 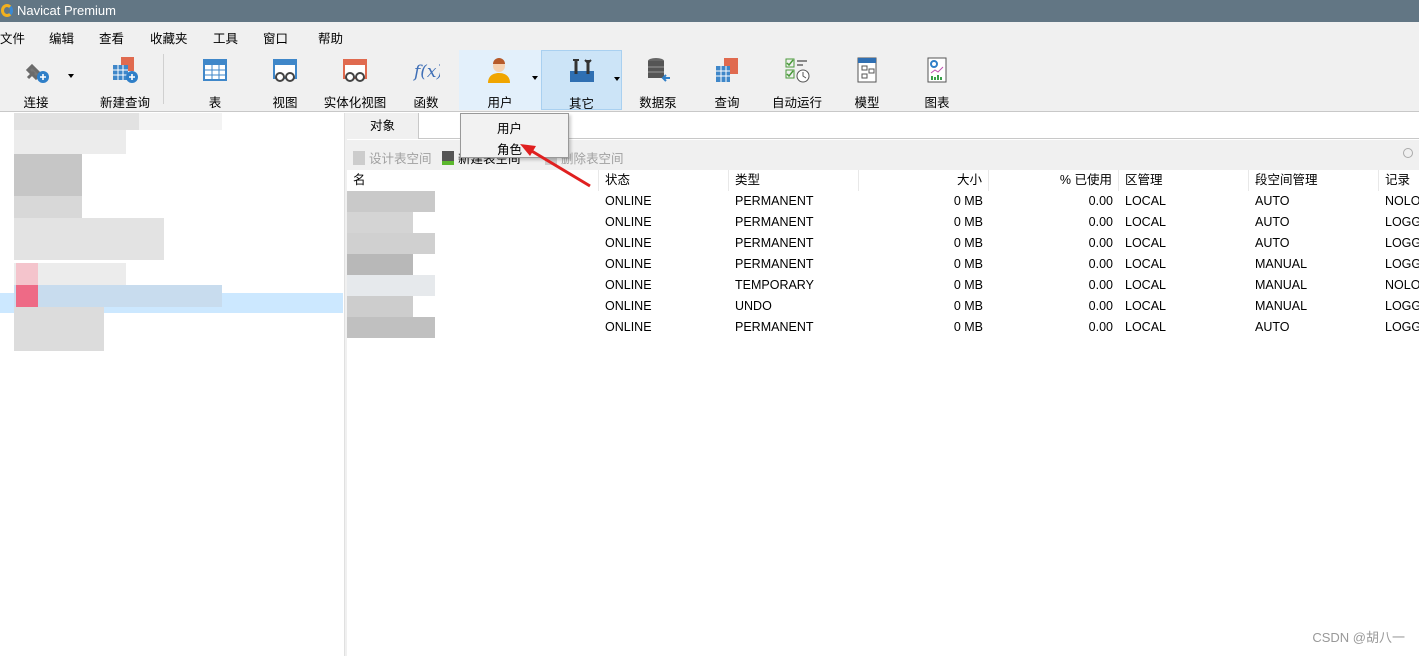 What do you see at coordinates (355, 103) in the screenshot?
I see `materialized-view-label: 实体化视图` at bounding box center [355, 103].